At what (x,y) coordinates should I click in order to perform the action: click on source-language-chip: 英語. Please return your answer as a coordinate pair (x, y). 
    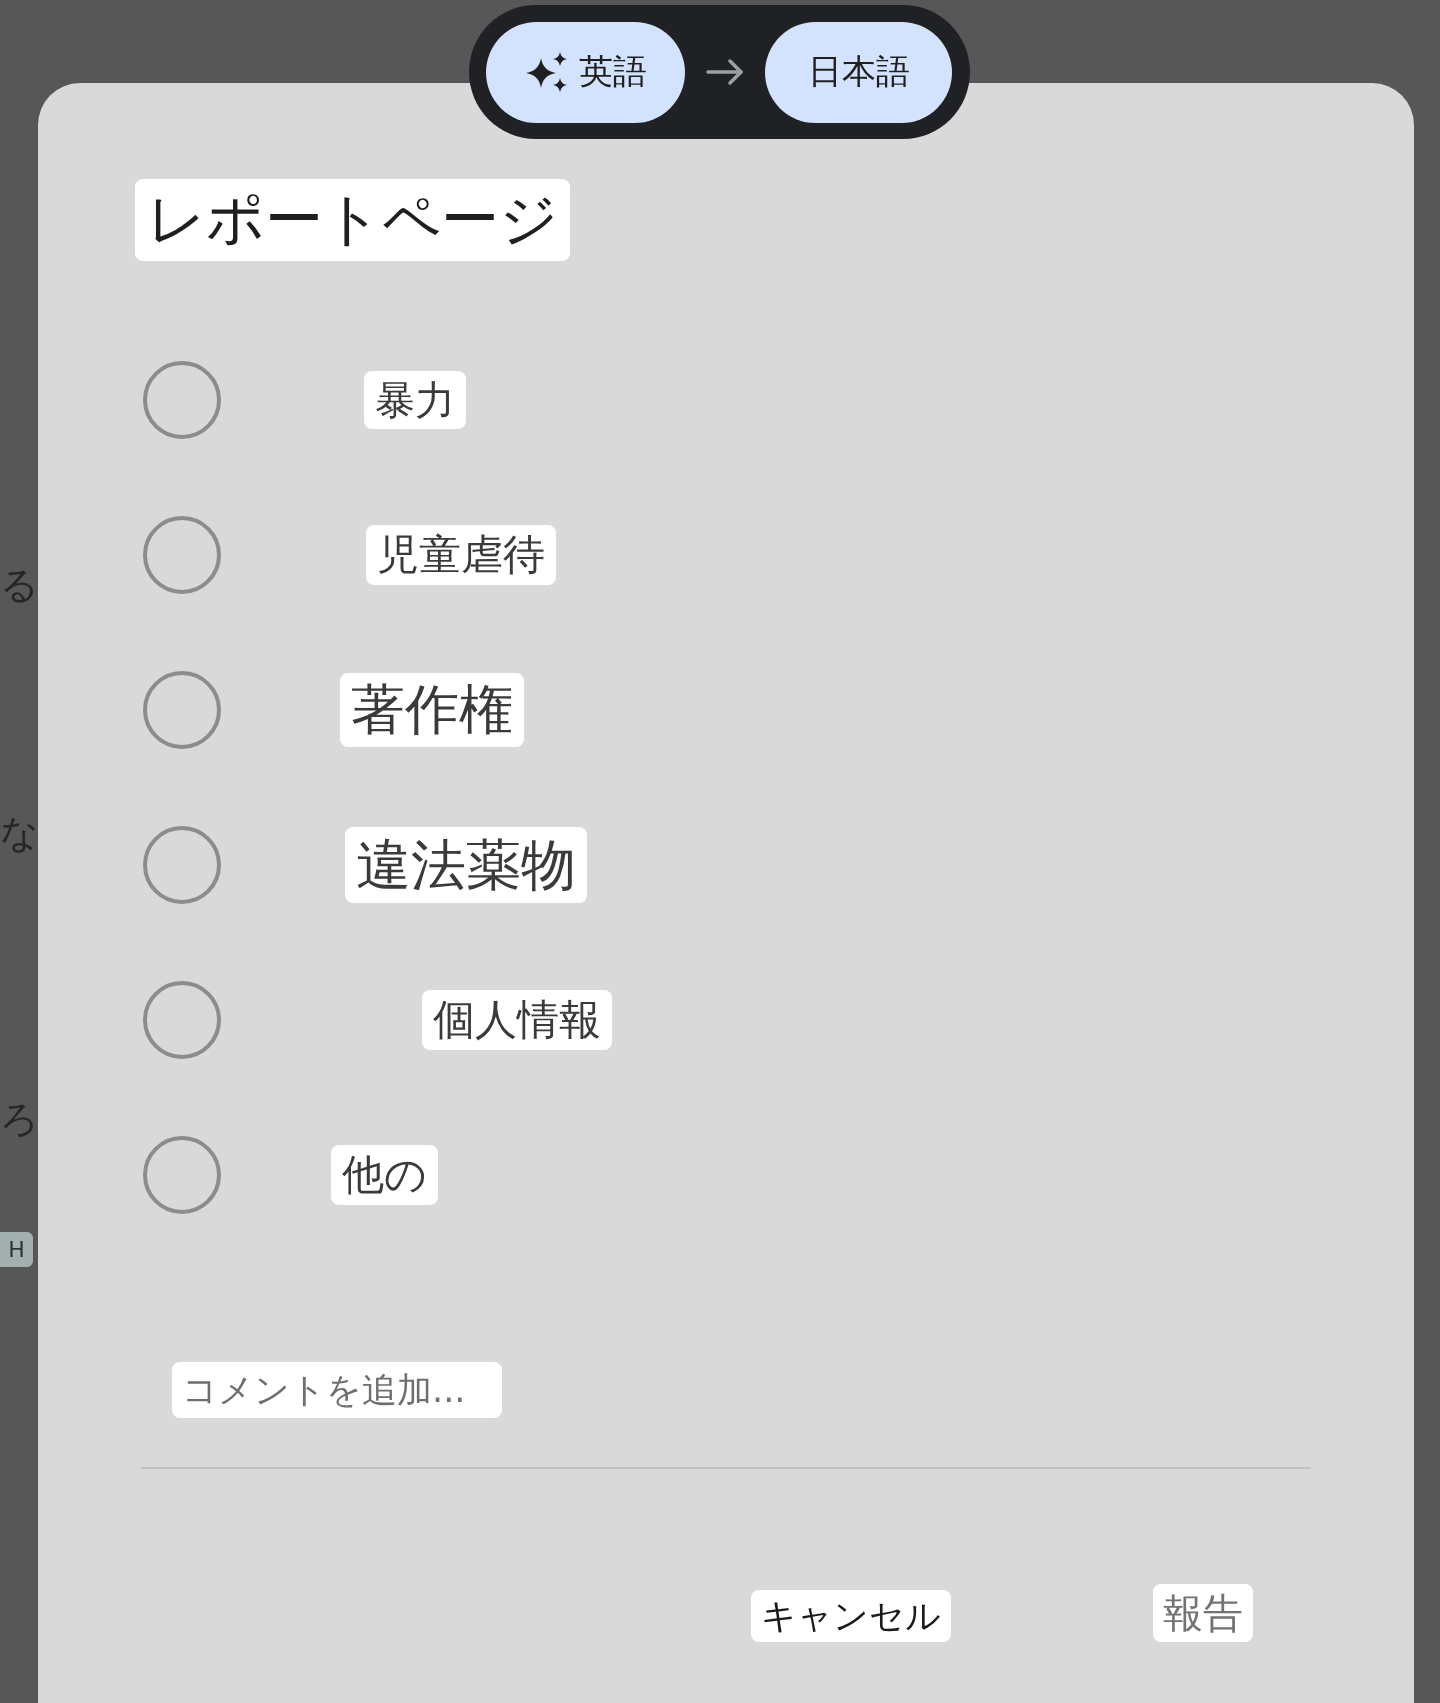
    Looking at the image, I should click on (585, 72).